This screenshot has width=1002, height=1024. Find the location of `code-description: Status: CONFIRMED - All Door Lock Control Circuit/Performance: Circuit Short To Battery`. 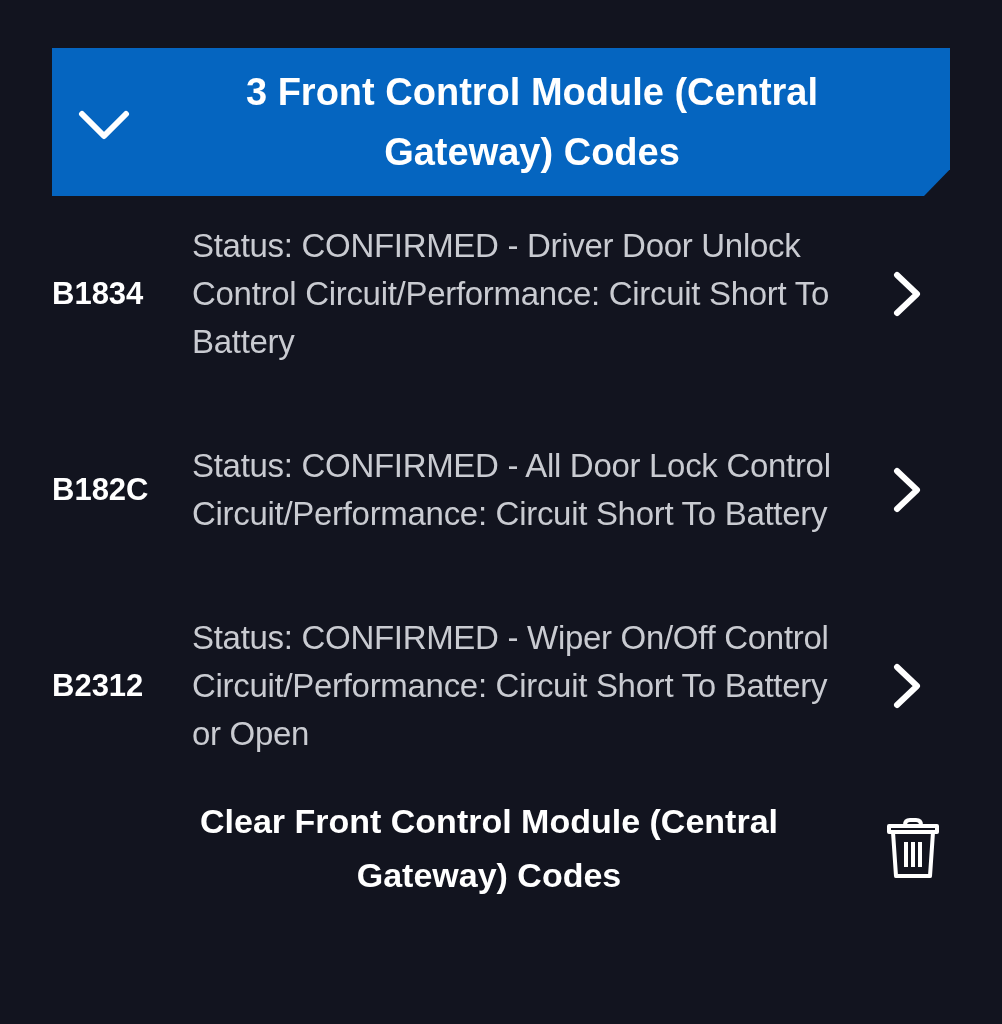

code-description: Status: CONFIRMED - All Door Lock Control Circuit/Performance: Circuit Short To Battery is located at coordinates (512, 490).